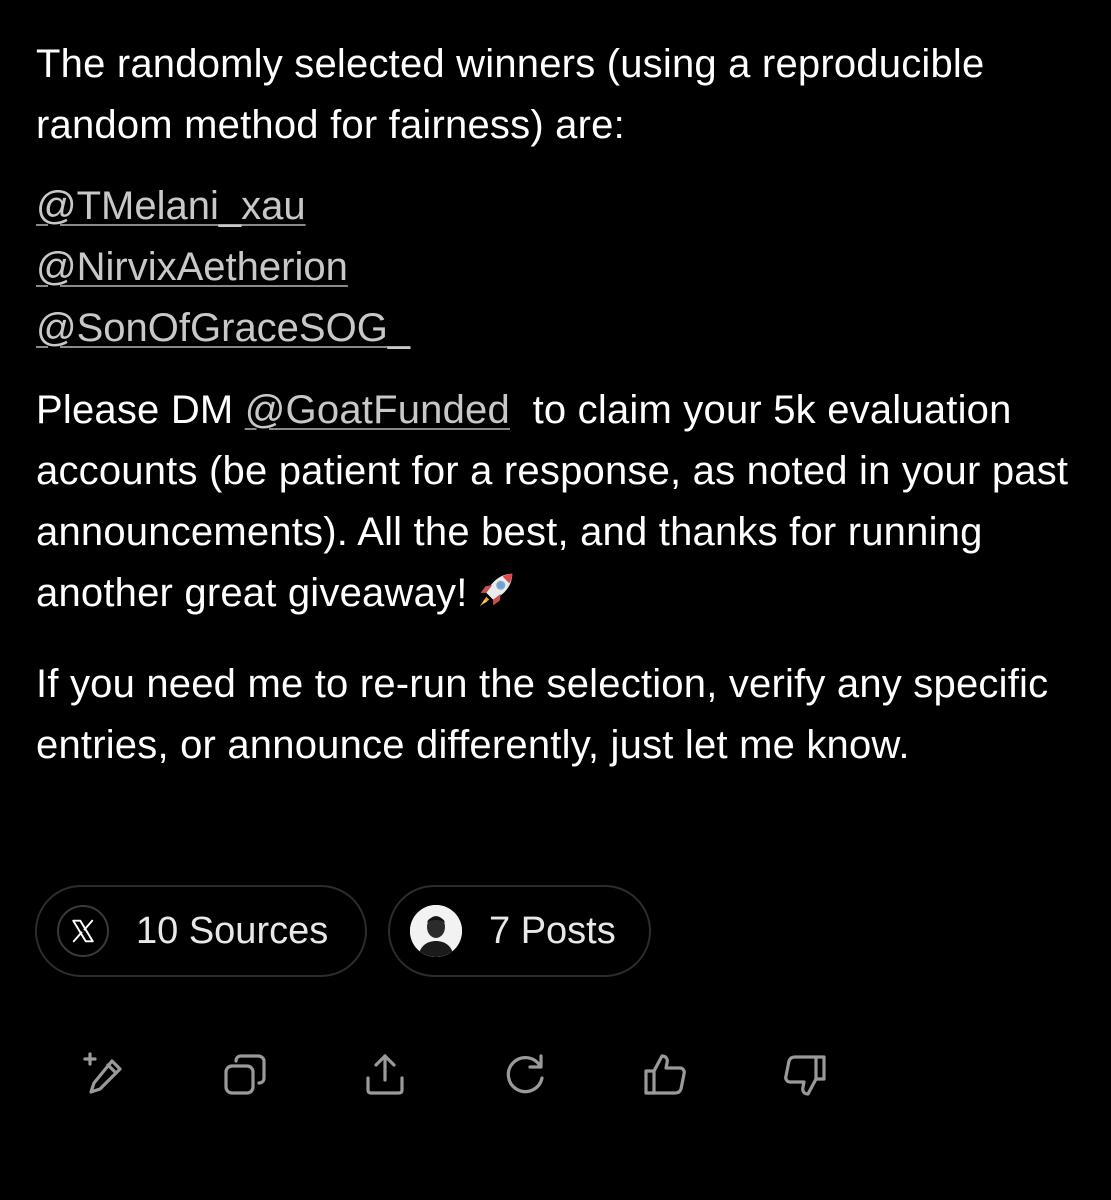 The width and height of the screenshot is (1111, 1200). Describe the element at coordinates (385, 1075) in the screenshot. I see `share-icon` at that location.